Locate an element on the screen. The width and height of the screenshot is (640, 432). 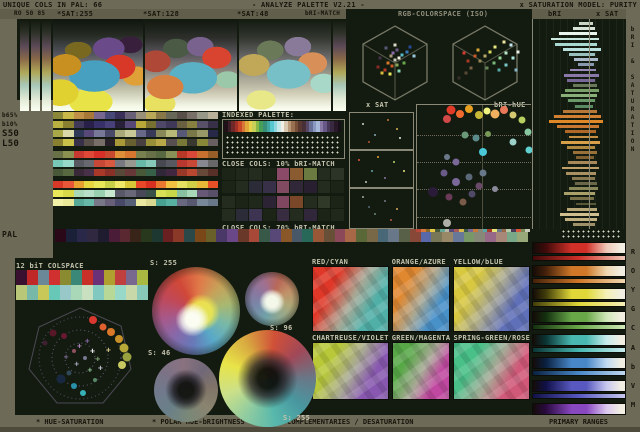
comp-label: RED/CYAN is located at coordinates (330, 262).